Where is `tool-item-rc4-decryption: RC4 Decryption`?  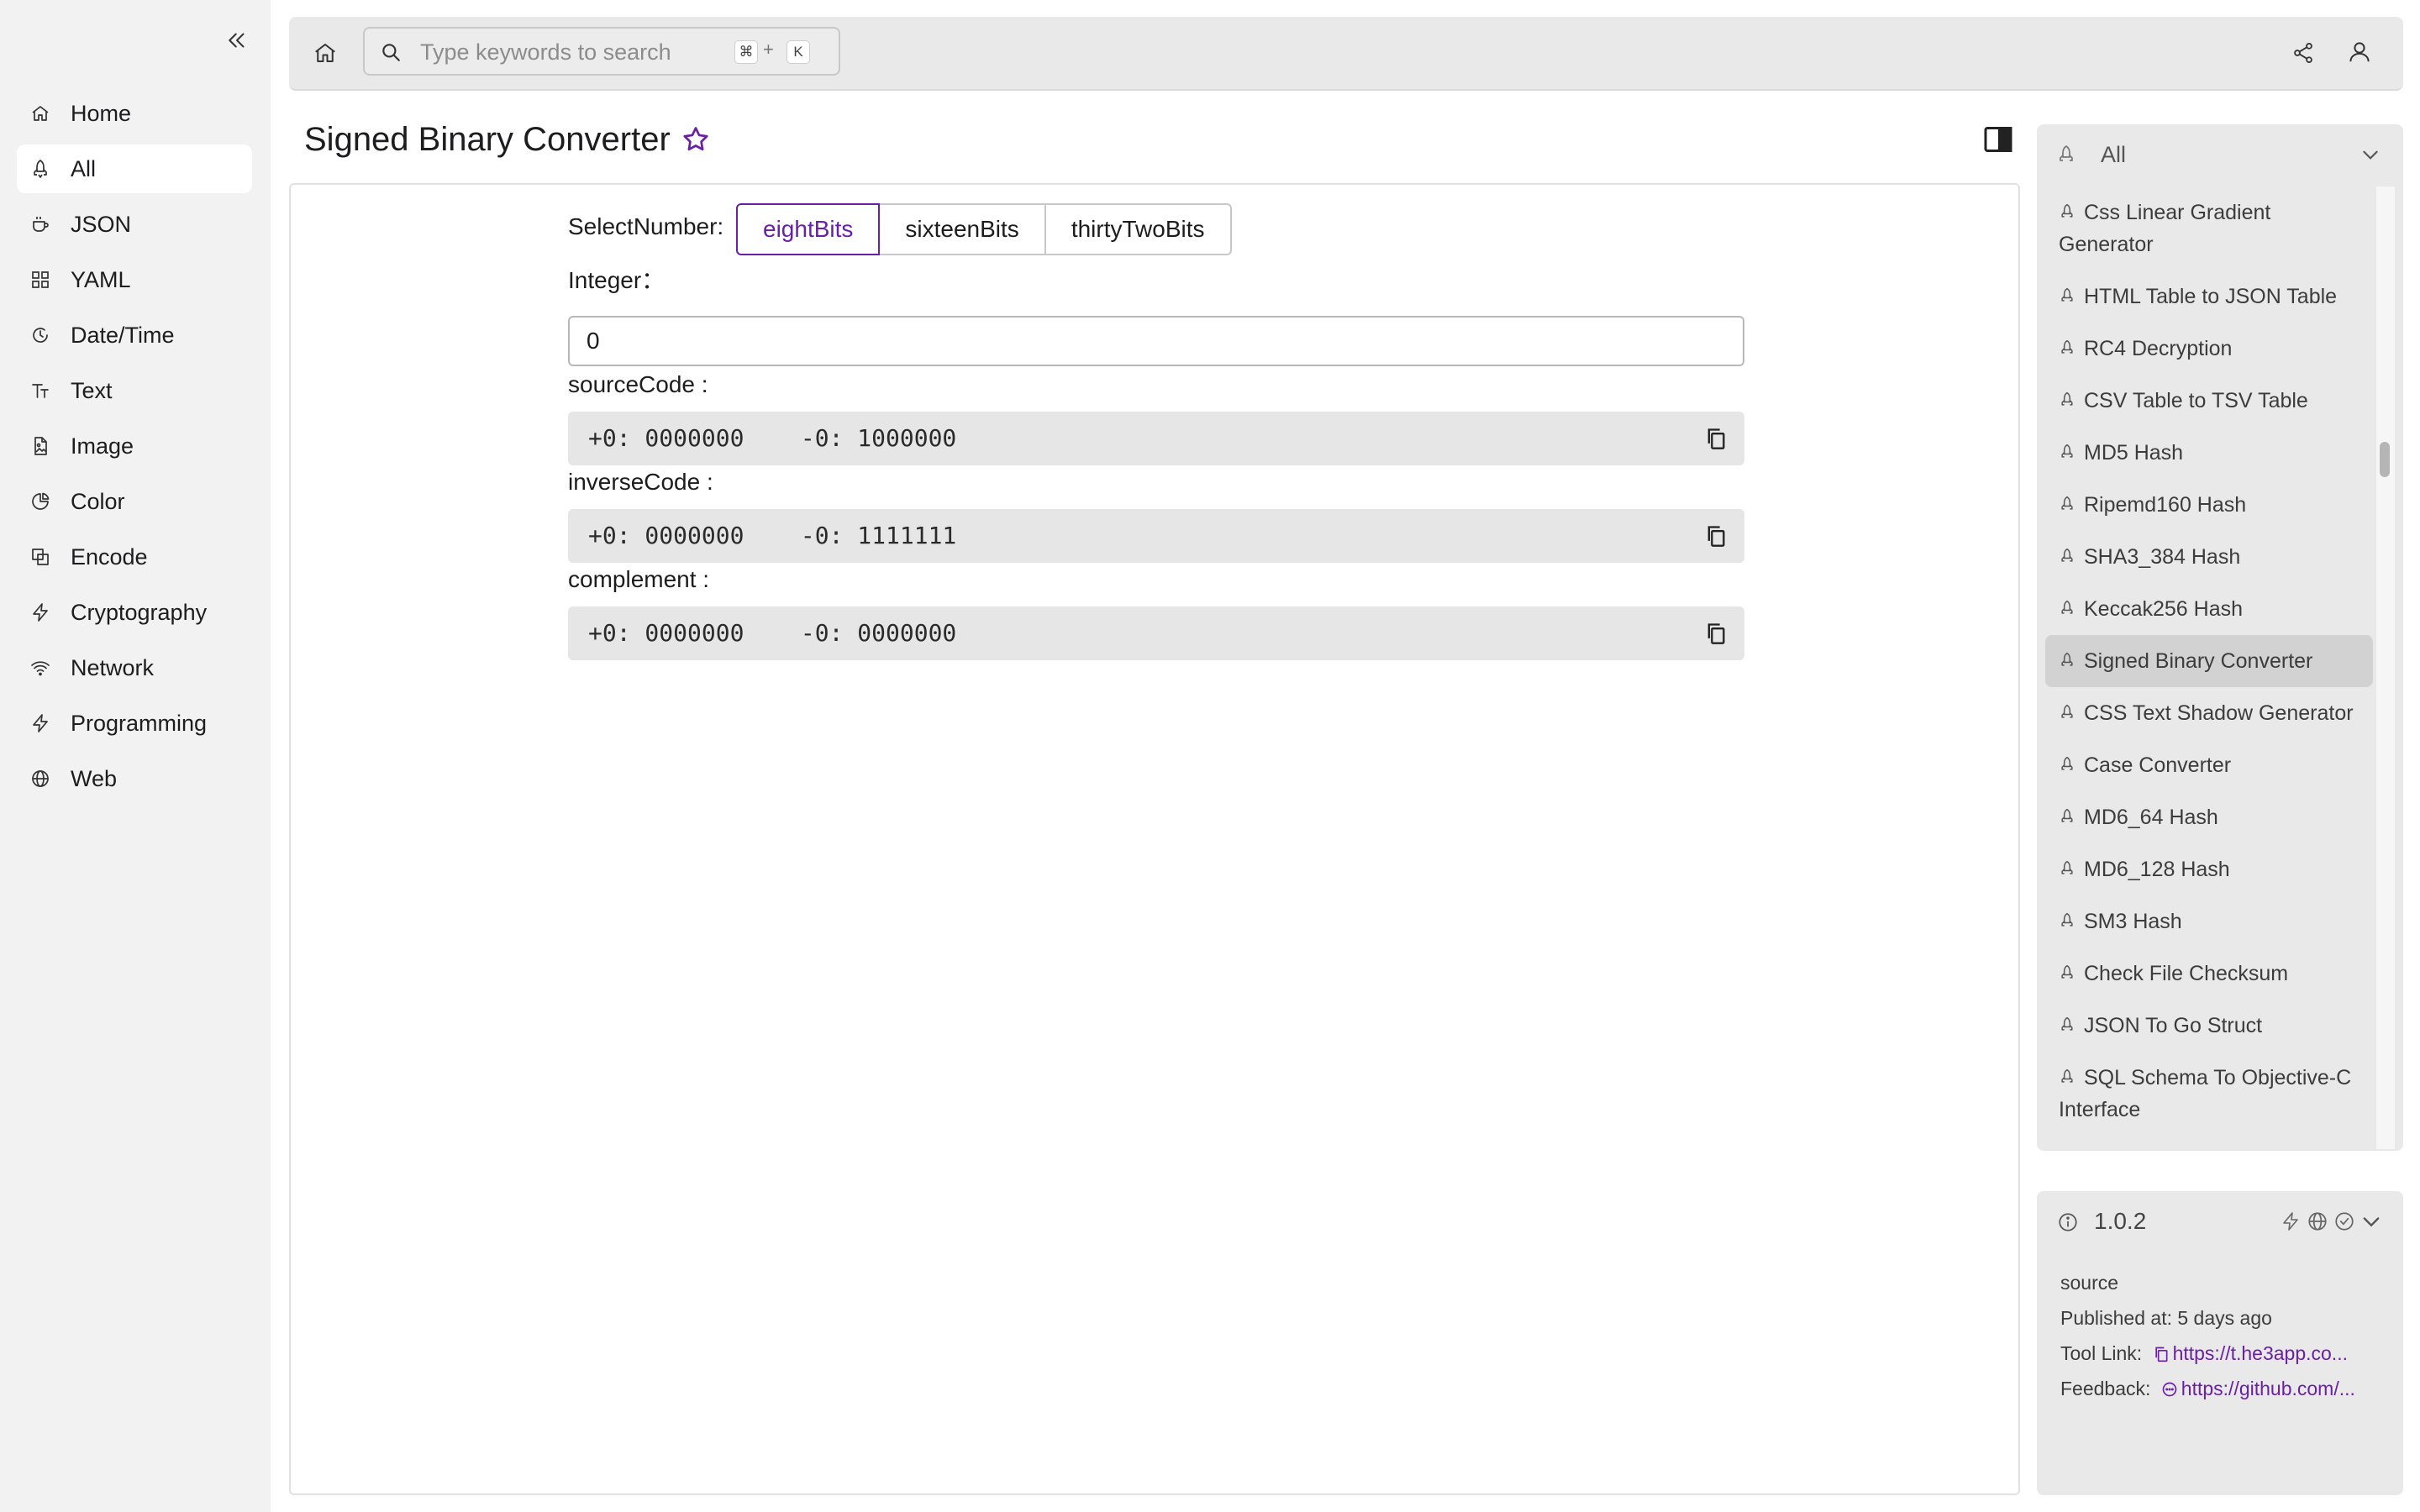 tool-item-rc4-decryption: RC4 Decryption is located at coordinates (2209, 349).